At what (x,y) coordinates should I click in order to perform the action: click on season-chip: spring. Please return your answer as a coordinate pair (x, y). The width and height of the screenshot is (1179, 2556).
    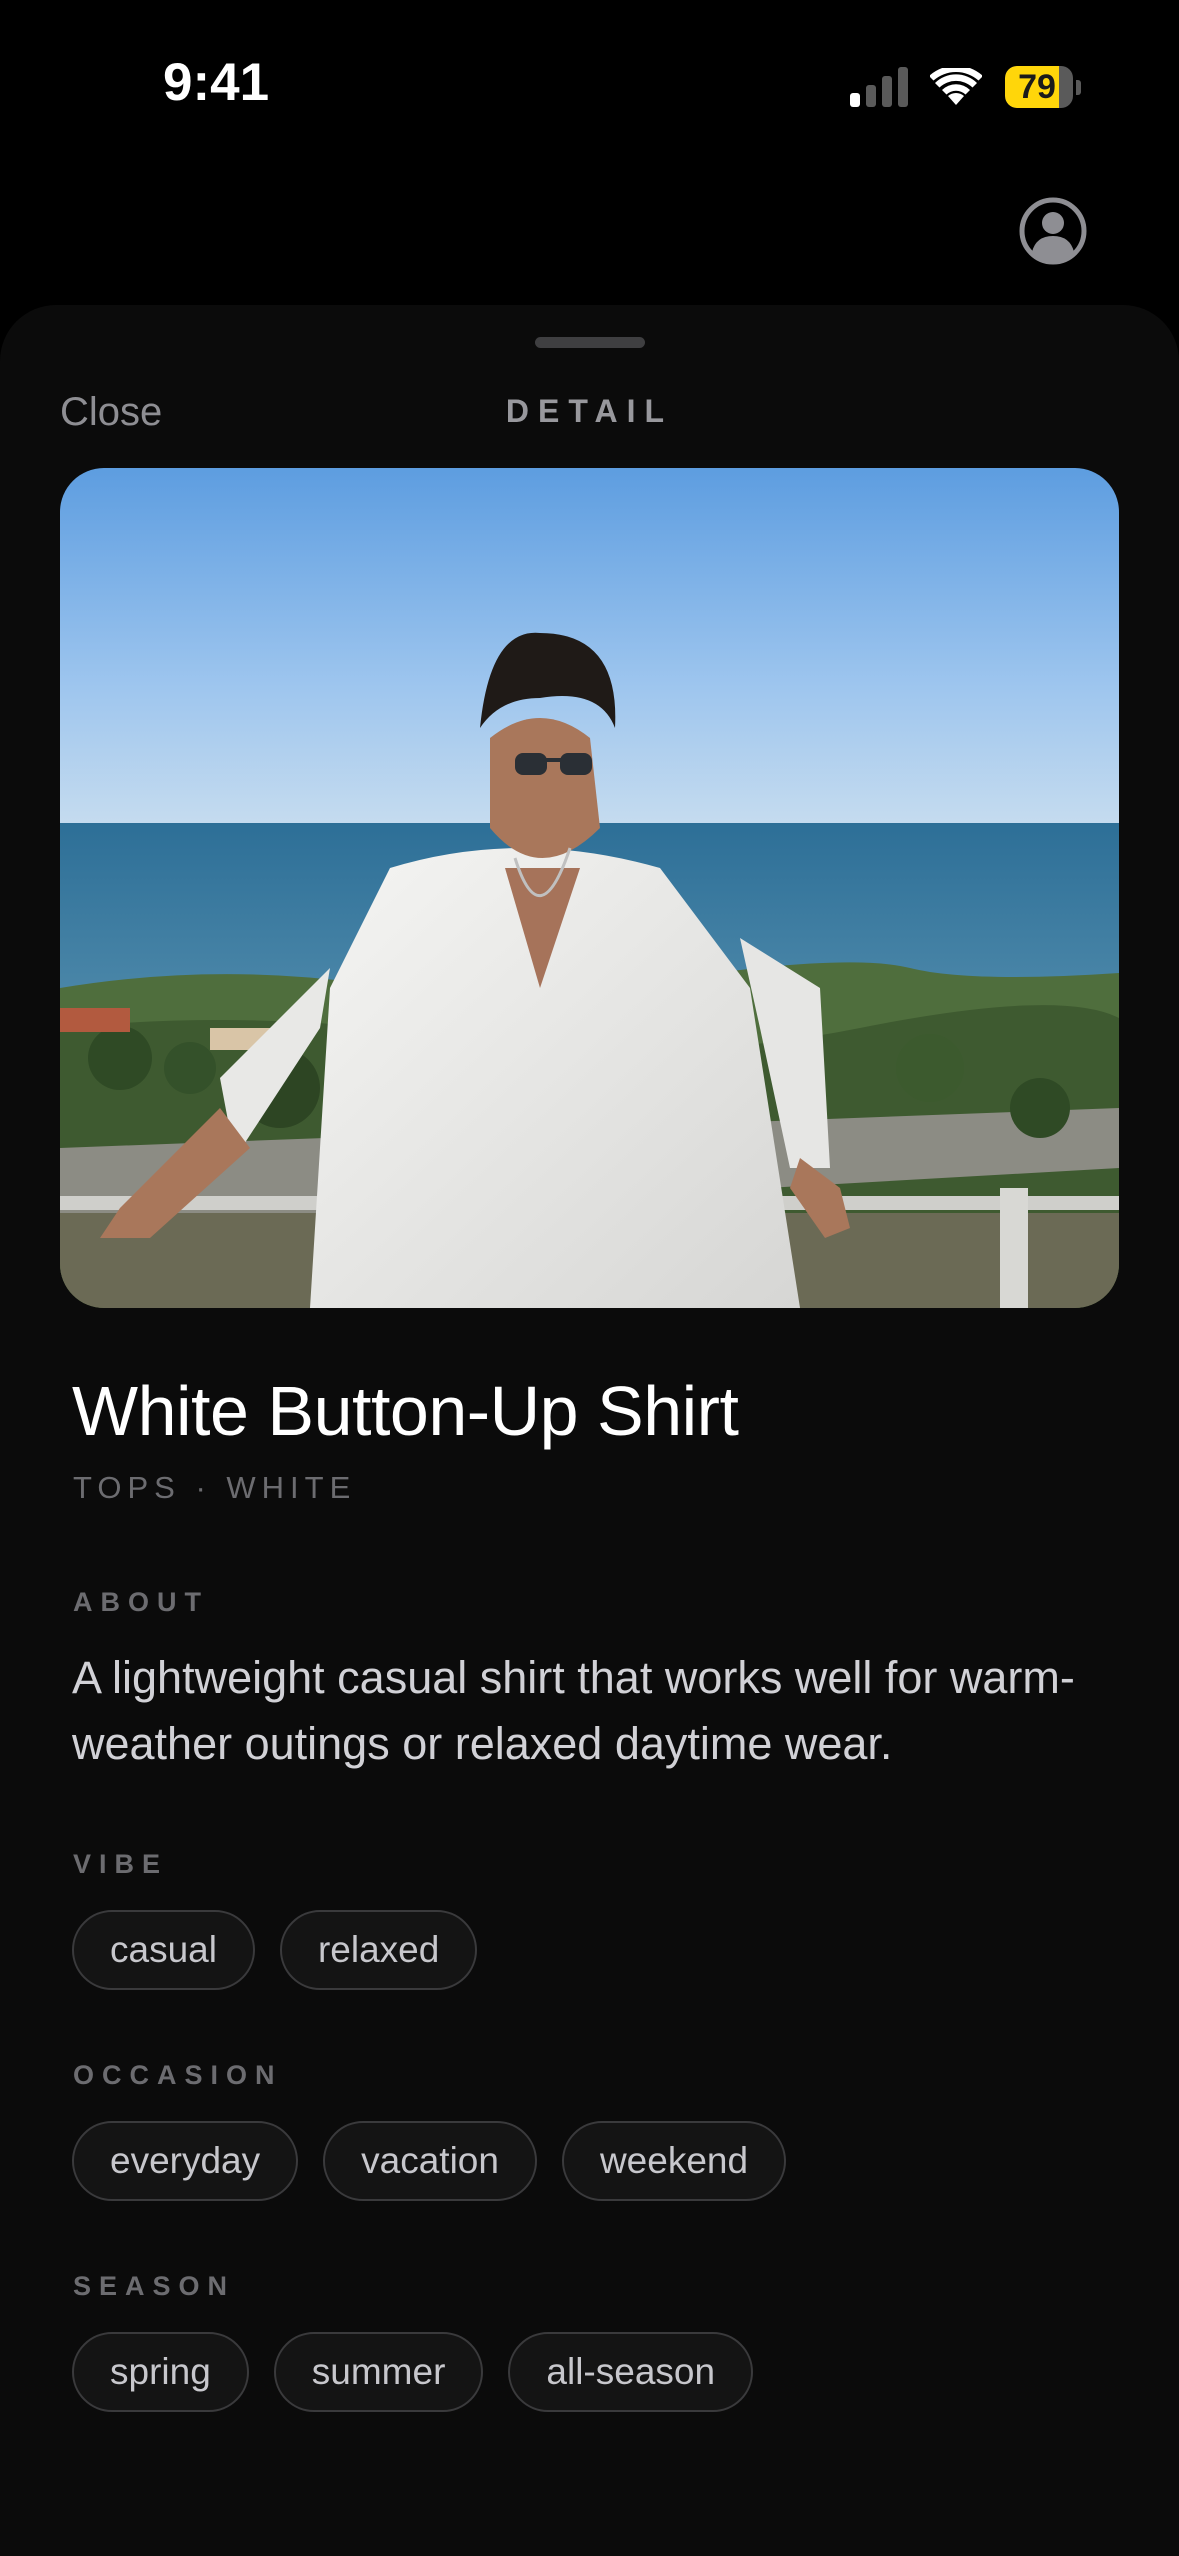
    Looking at the image, I should click on (160, 2372).